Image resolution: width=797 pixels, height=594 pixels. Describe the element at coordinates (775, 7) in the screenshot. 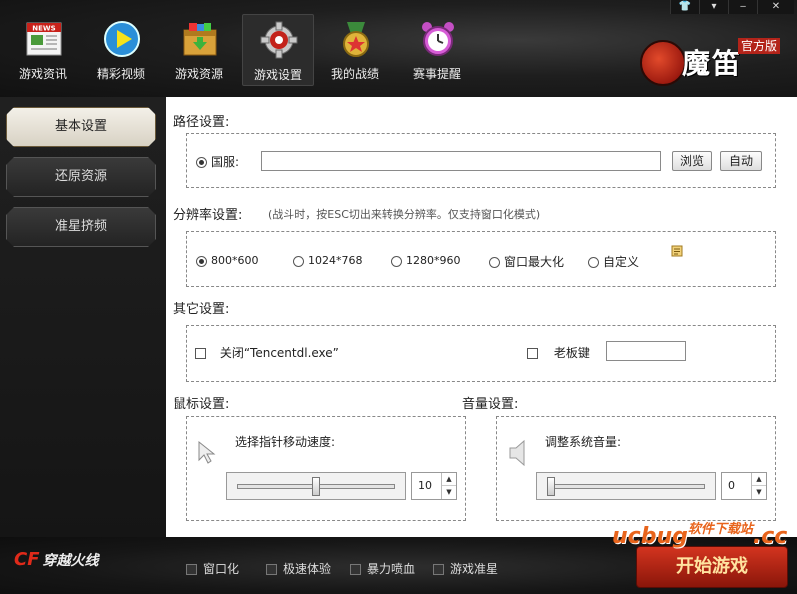

I see `close-button: ✕` at that location.